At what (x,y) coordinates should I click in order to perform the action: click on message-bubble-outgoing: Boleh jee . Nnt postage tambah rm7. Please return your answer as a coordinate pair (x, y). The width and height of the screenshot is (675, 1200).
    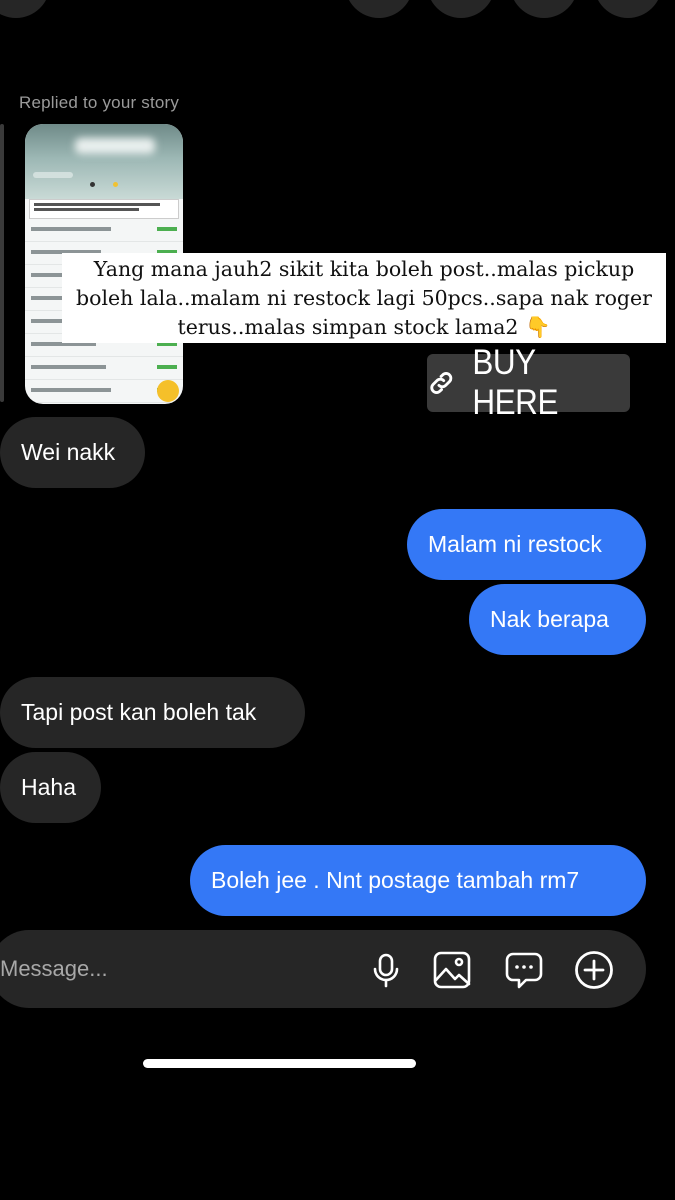
    Looking at the image, I should click on (418, 880).